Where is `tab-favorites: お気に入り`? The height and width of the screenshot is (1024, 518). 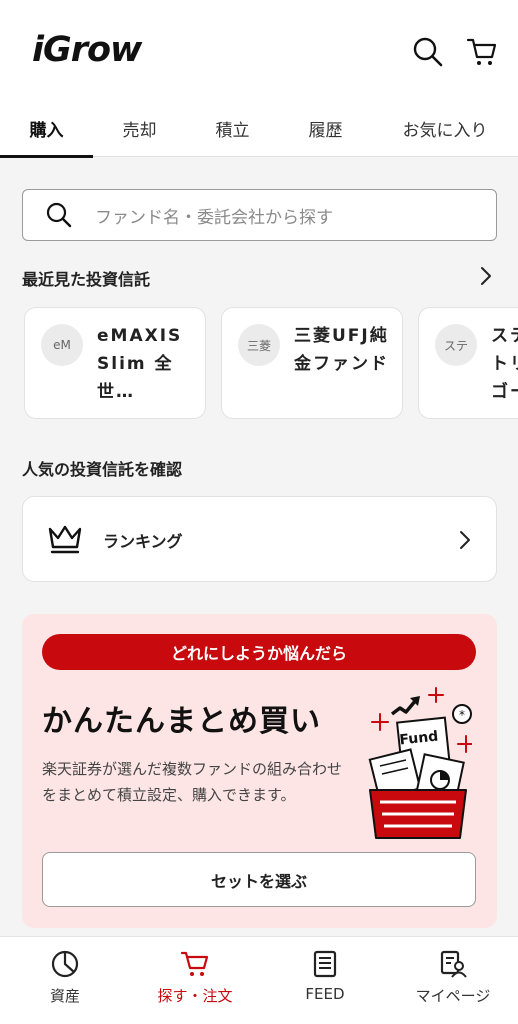
tab-favorites: お気に入り is located at coordinates (445, 128).